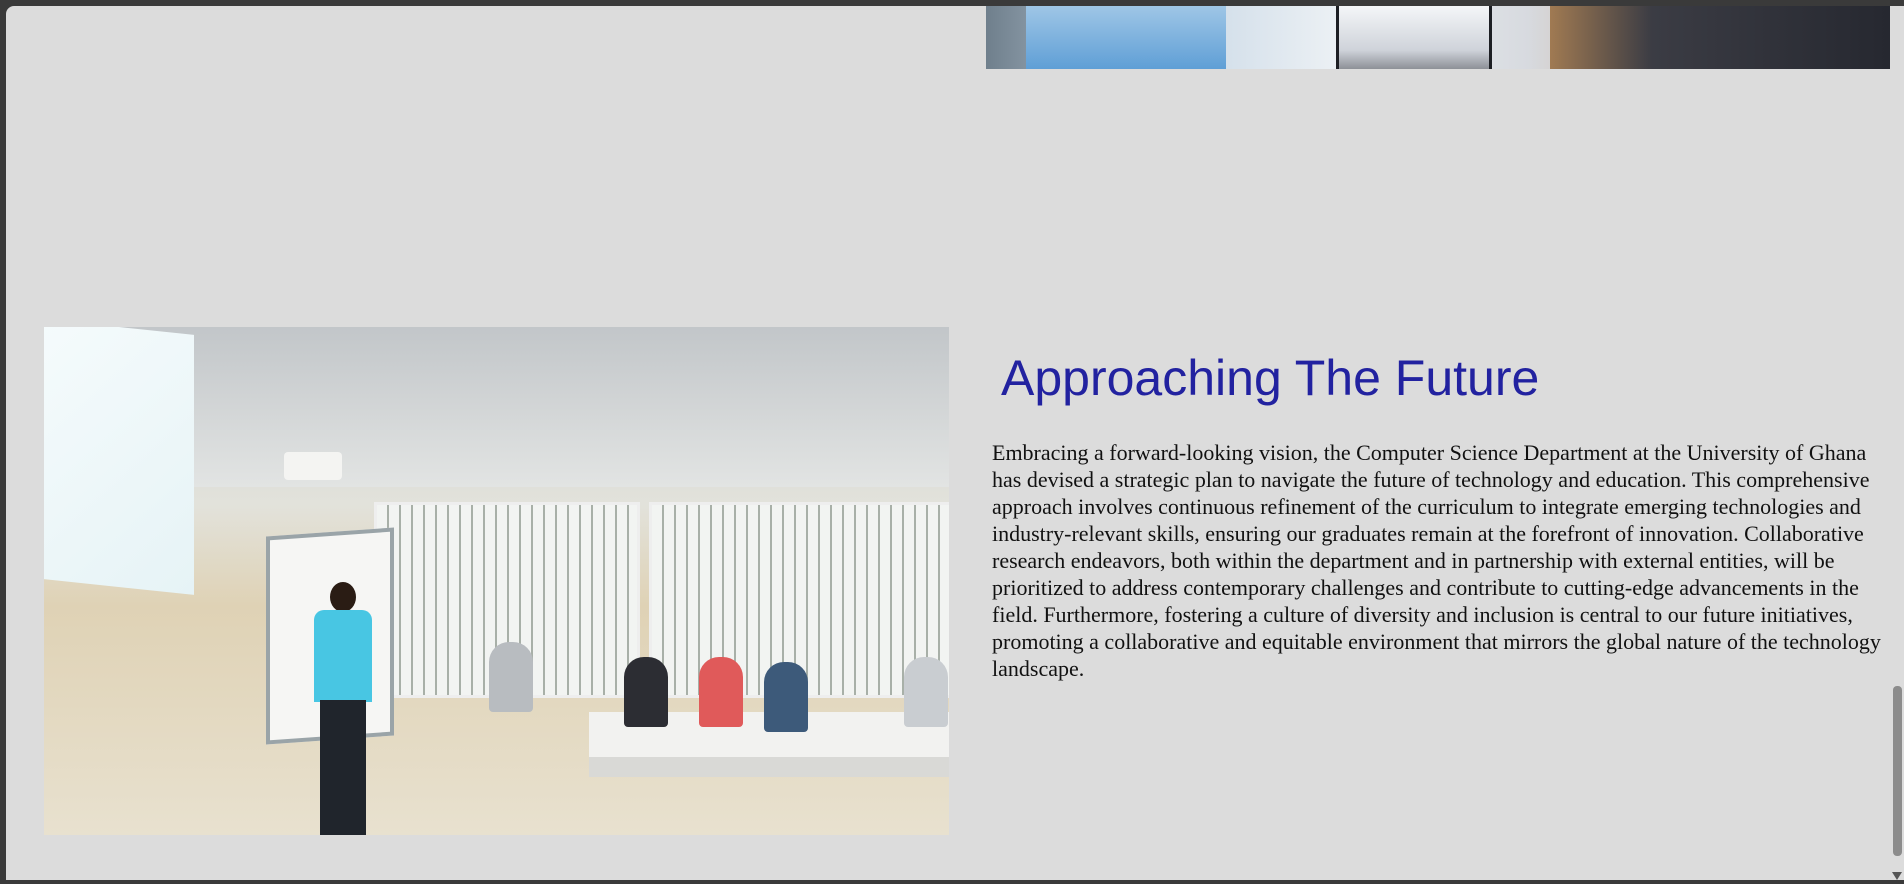  Describe the element at coordinates (313, 466) in the screenshot. I see `photo-air-conditioner` at that location.